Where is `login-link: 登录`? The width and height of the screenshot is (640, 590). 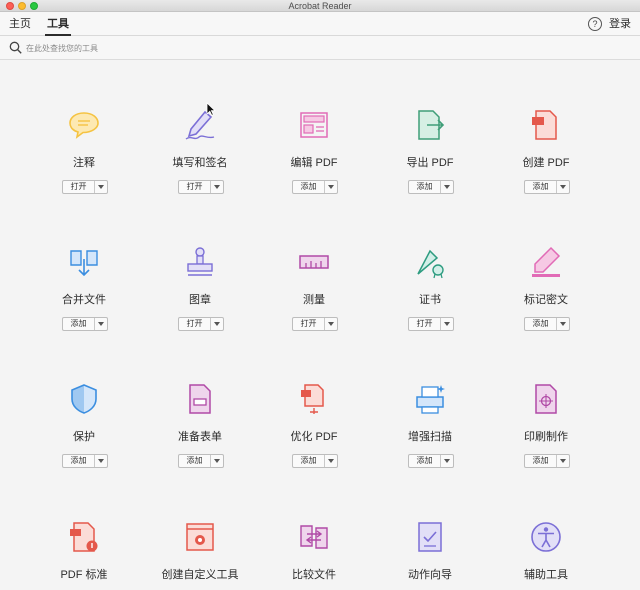
login-link: 登录 is located at coordinates (620, 24).